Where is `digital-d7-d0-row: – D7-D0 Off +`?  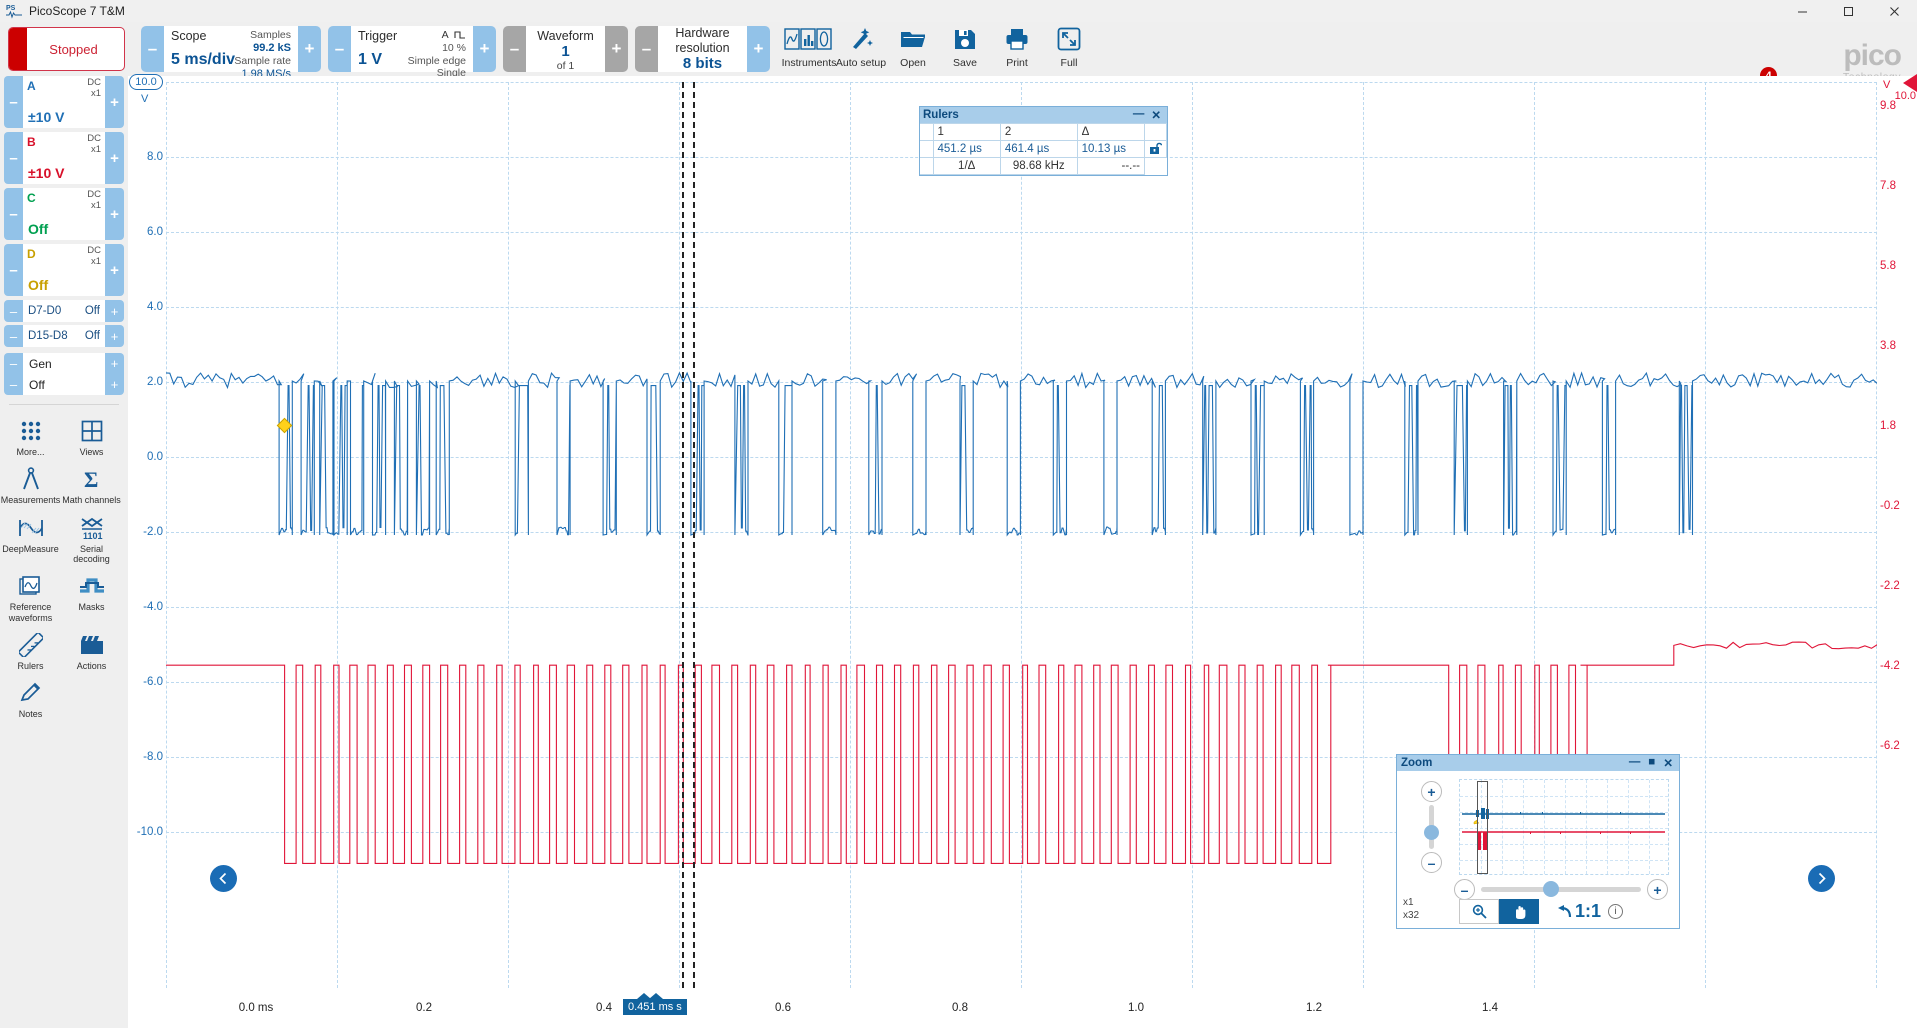
digital-d7-d0-row: – D7-D0 Off + is located at coordinates (64, 311).